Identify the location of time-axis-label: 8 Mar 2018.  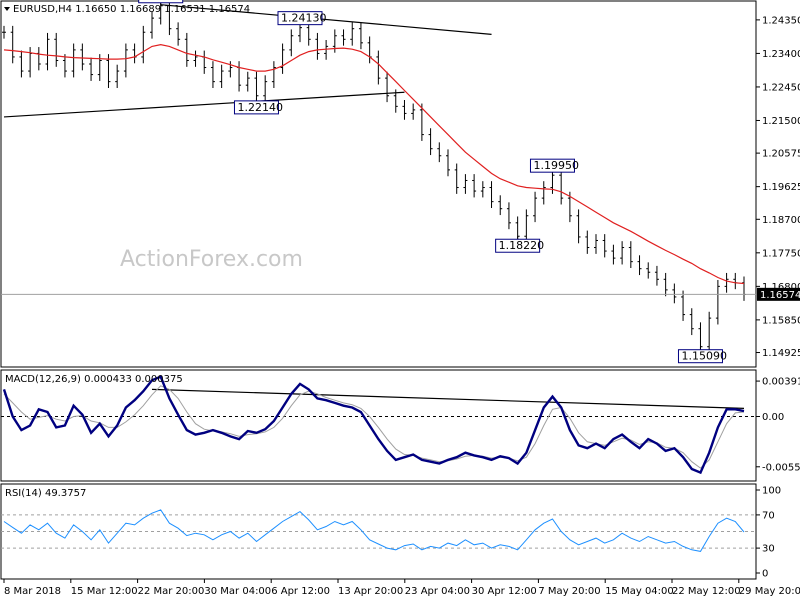
(32, 591).